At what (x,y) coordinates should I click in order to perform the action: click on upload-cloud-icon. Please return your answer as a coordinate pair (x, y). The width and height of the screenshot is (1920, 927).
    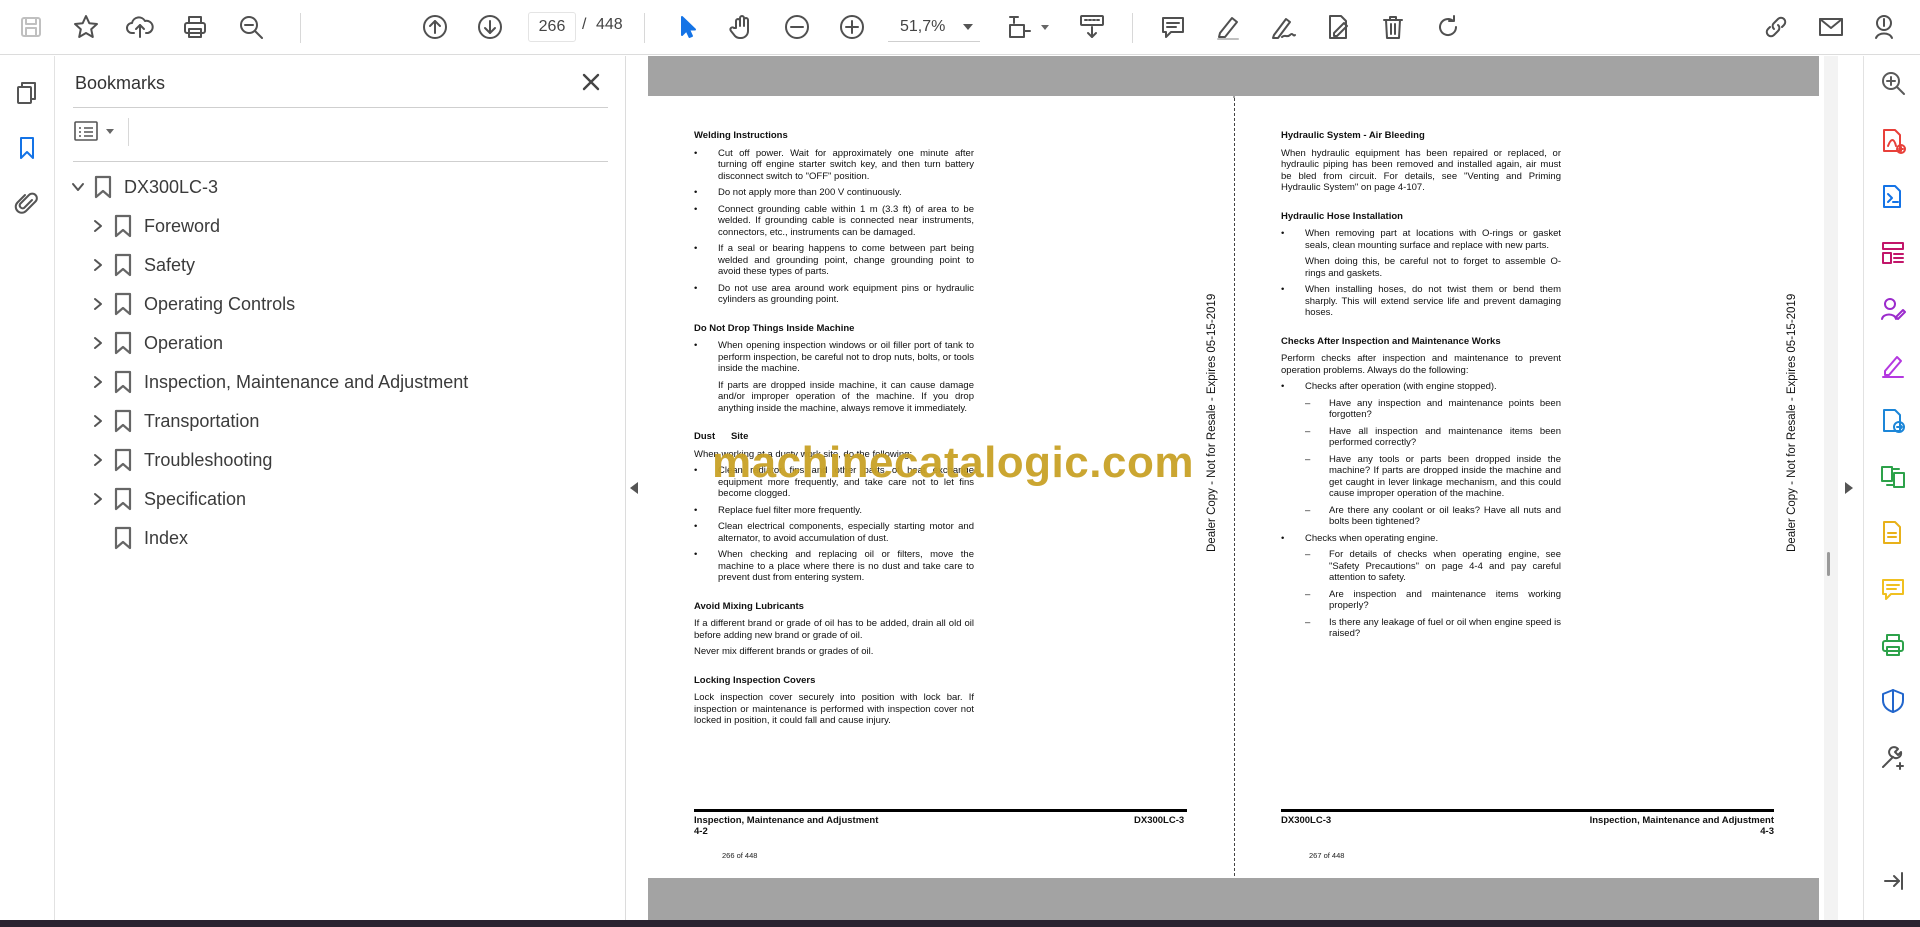
    Looking at the image, I should click on (140, 27).